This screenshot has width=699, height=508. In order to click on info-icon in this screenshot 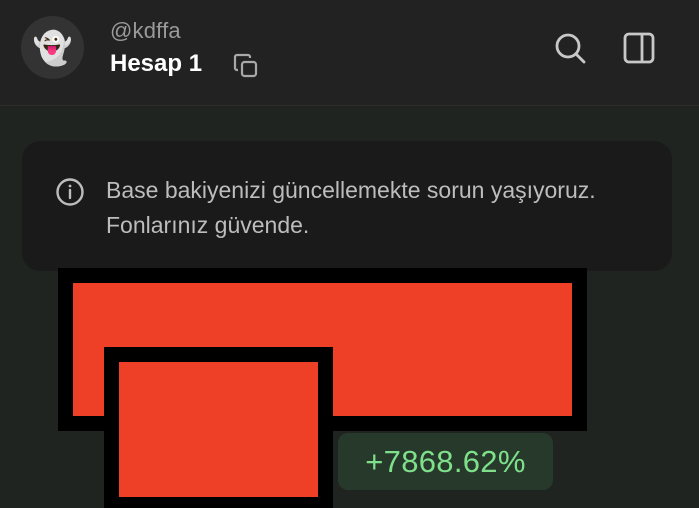, I will do `click(70, 192)`.